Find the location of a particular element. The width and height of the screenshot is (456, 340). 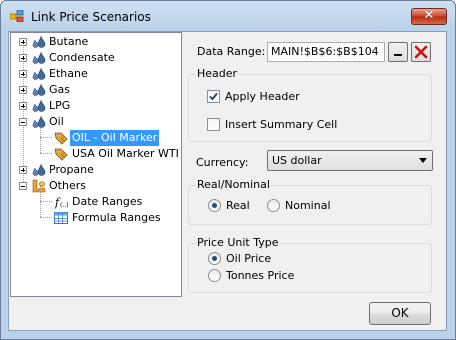

insert-summary-label: Insert Summary Cell is located at coordinates (281, 124).